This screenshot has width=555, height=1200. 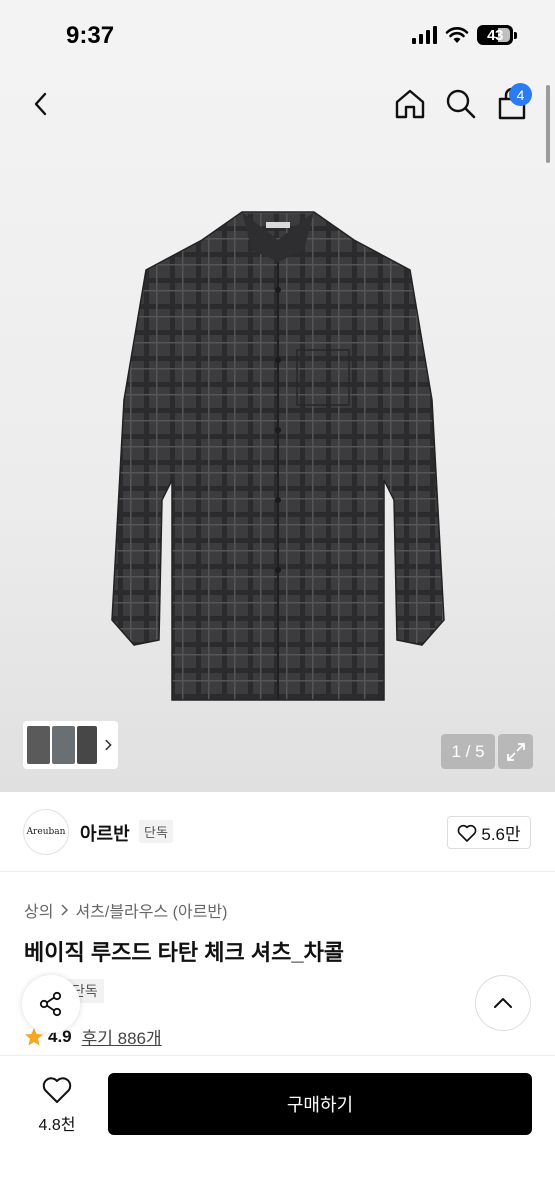 I want to click on status-time: 9:37, so click(x=90, y=35).